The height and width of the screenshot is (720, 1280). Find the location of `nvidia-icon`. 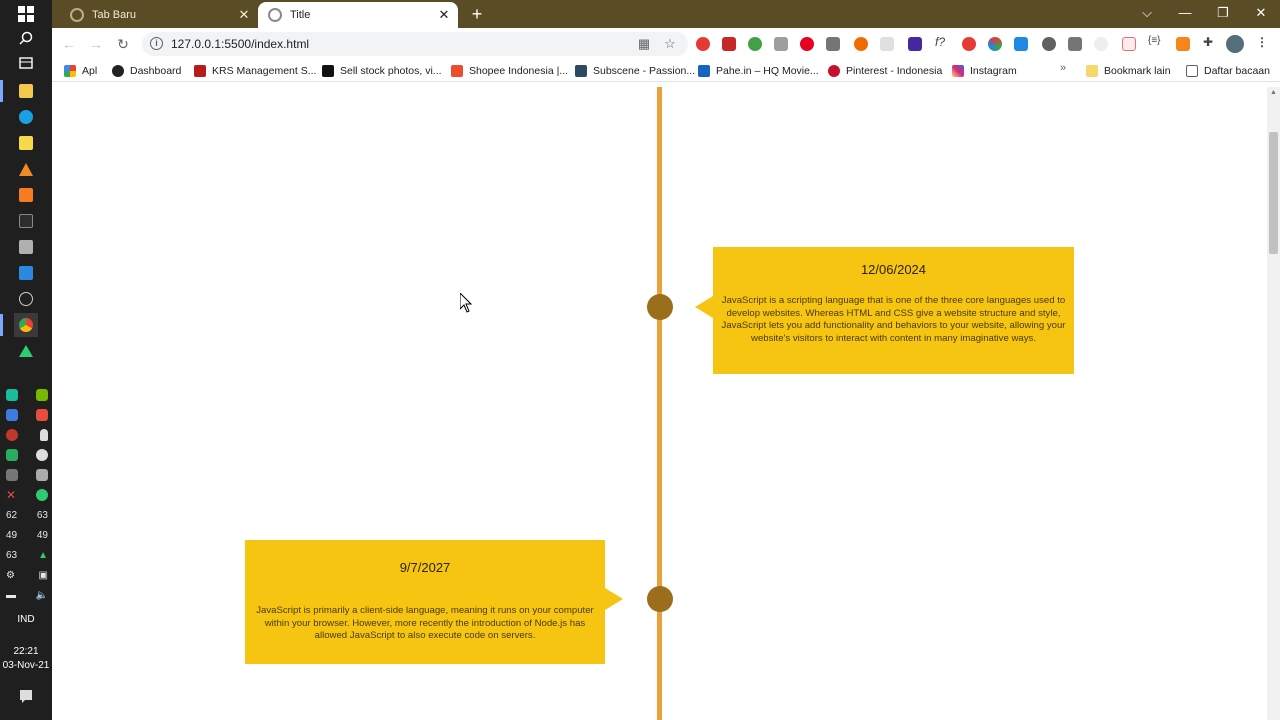

nvidia-icon is located at coordinates (42, 395).